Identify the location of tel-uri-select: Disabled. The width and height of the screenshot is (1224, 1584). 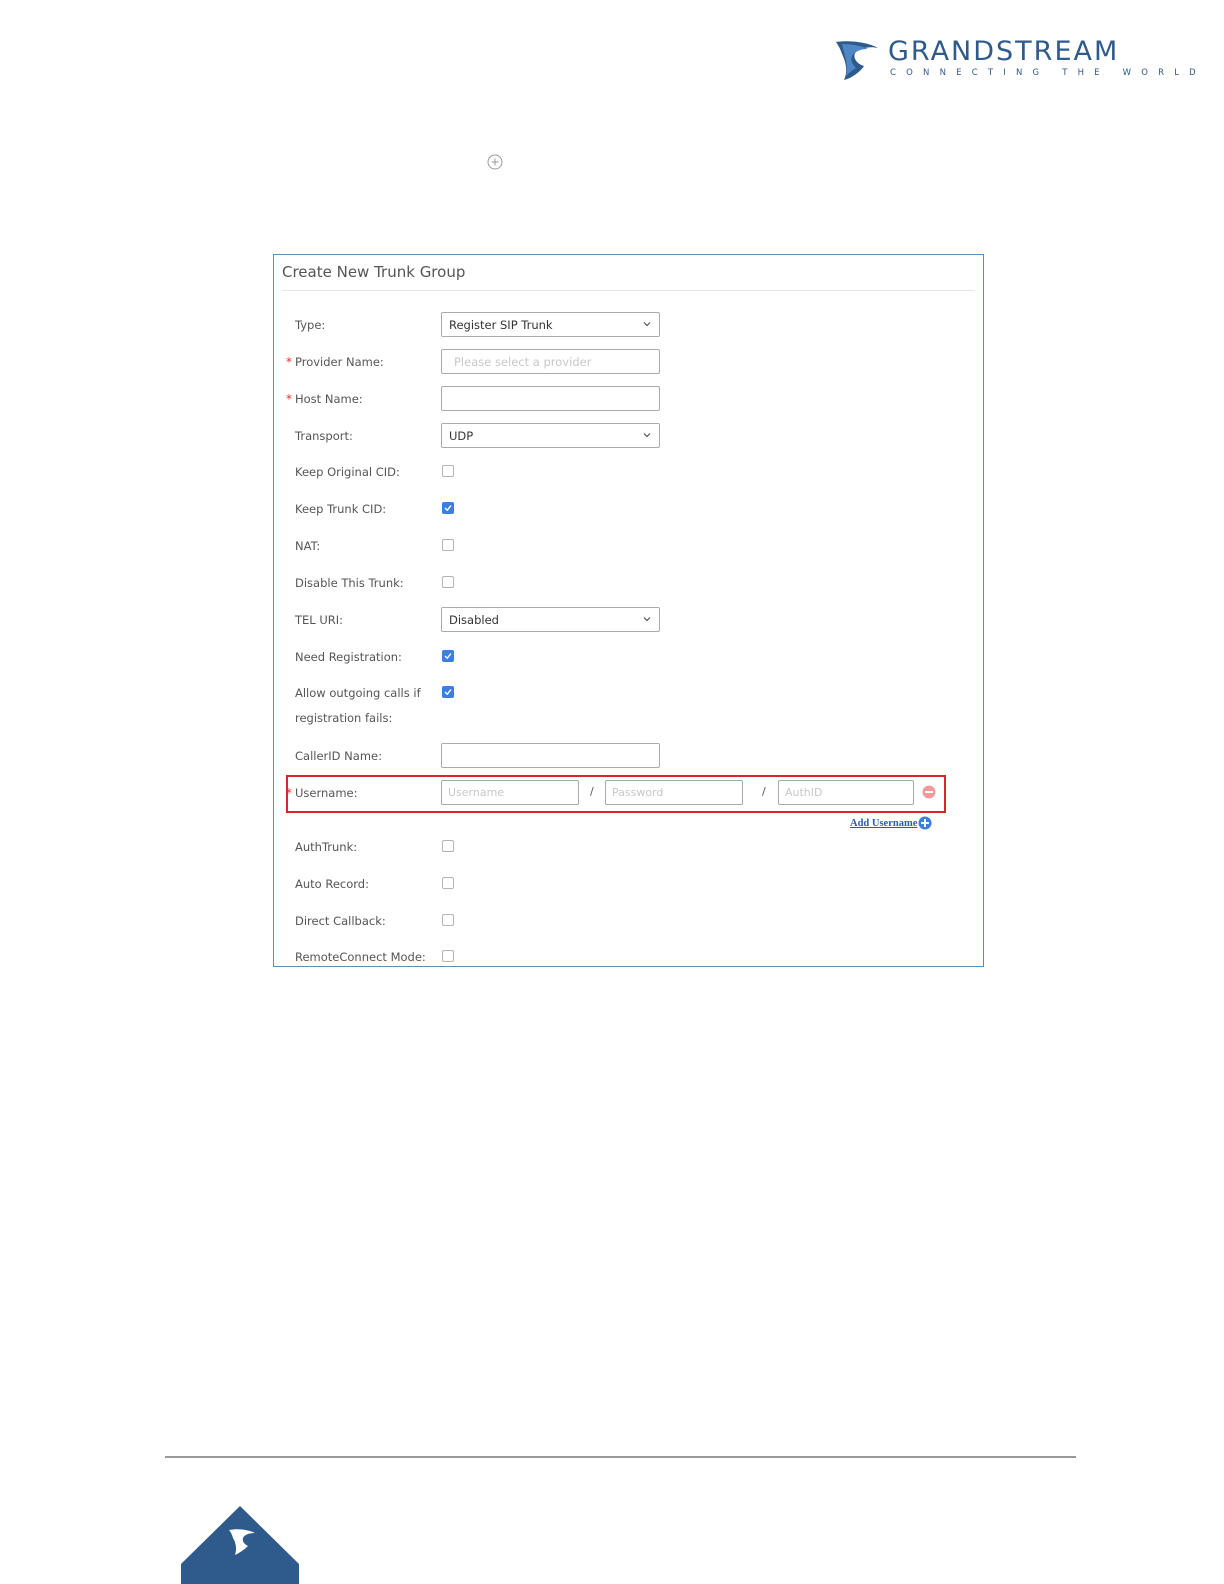
(550, 619).